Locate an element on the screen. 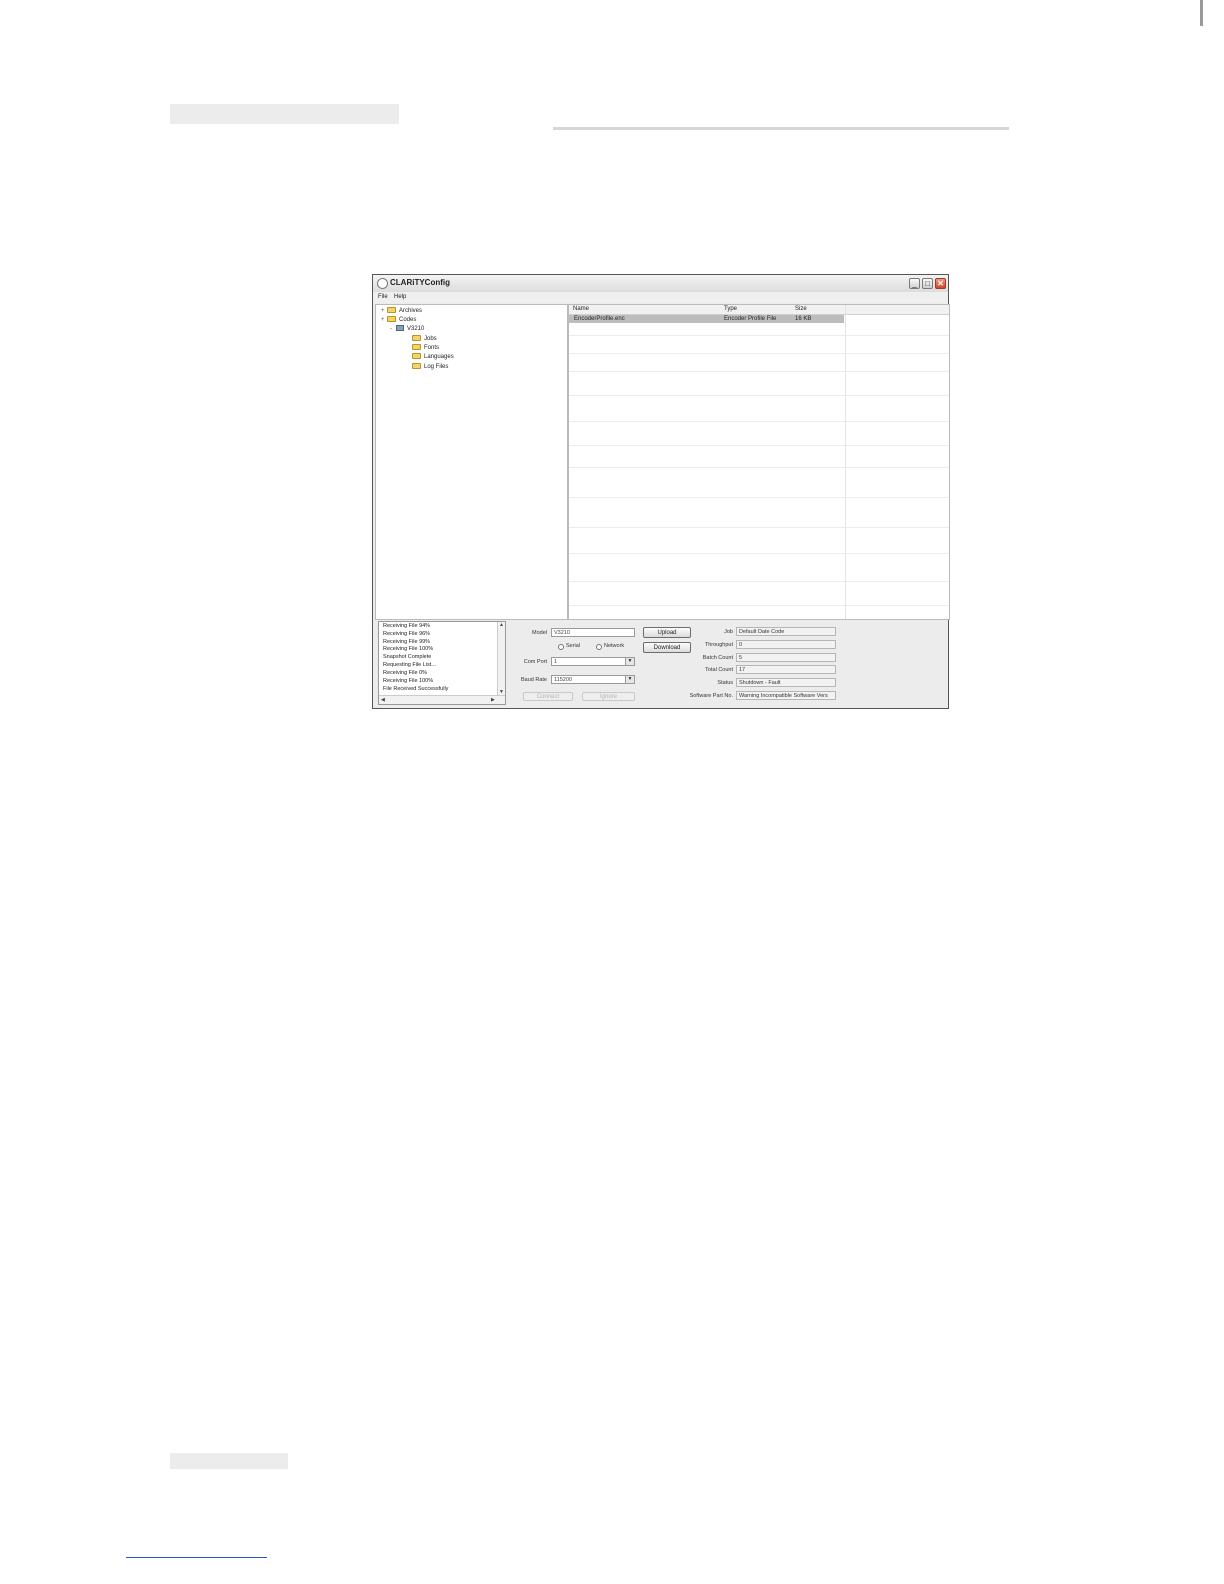  status-label: Status is located at coordinates (725, 683).